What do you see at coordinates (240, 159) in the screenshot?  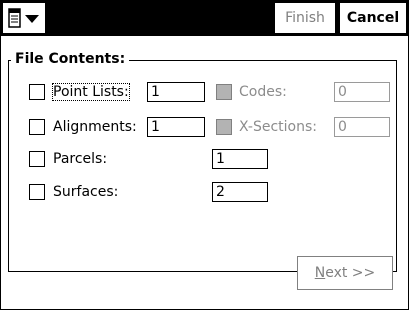 I see `parcels-count: 1` at bounding box center [240, 159].